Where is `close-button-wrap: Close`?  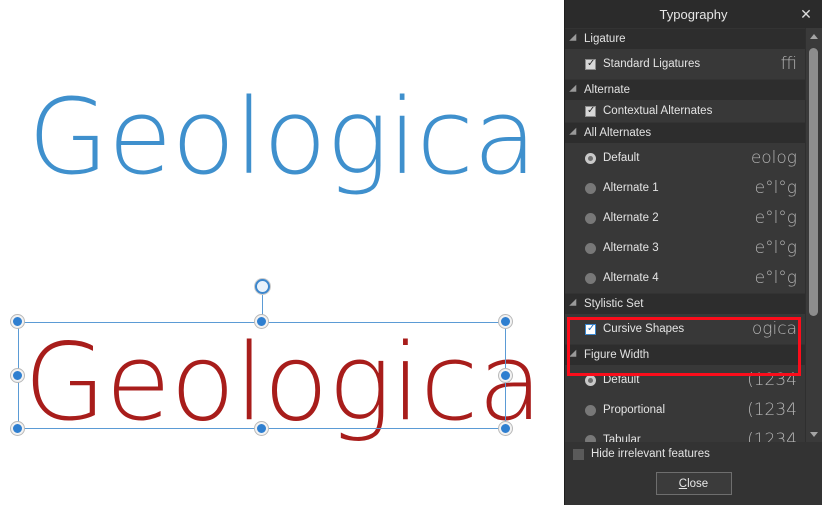 close-button-wrap: Close is located at coordinates (693, 480).